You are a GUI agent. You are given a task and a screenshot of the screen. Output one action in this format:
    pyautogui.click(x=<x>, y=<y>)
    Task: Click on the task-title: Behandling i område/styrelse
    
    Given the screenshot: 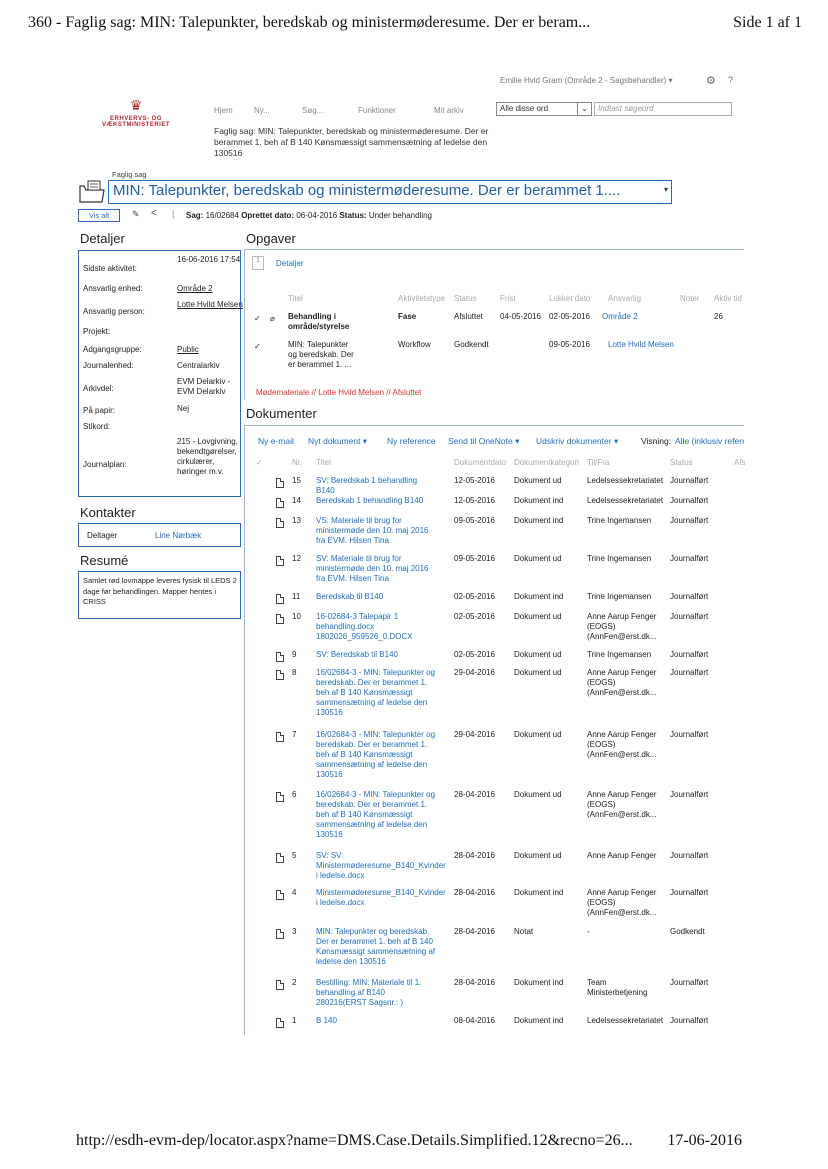 What is the action you would take?
    pyautogui.click(x=340, y=322)
    